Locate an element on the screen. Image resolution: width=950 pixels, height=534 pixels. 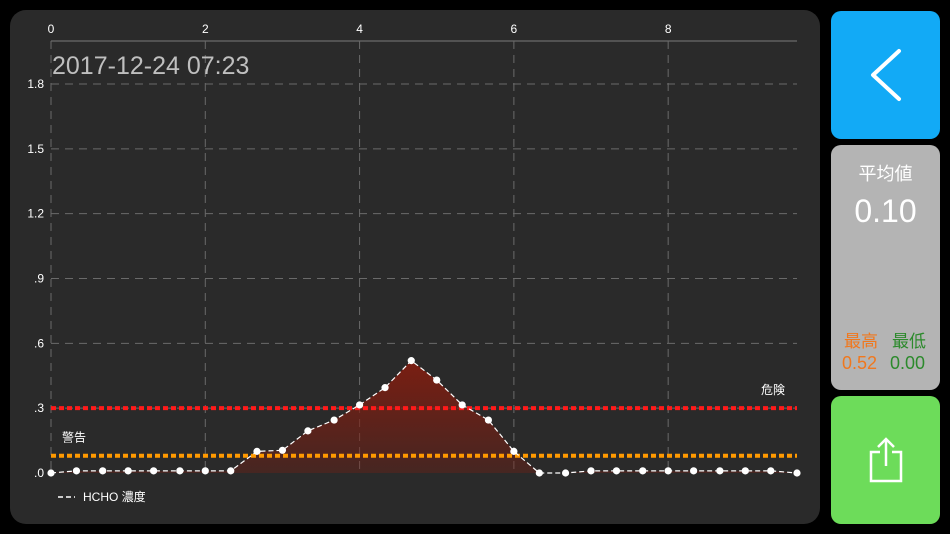
legend-label: HCHO 濃度 is located at coordinates (114, 496).